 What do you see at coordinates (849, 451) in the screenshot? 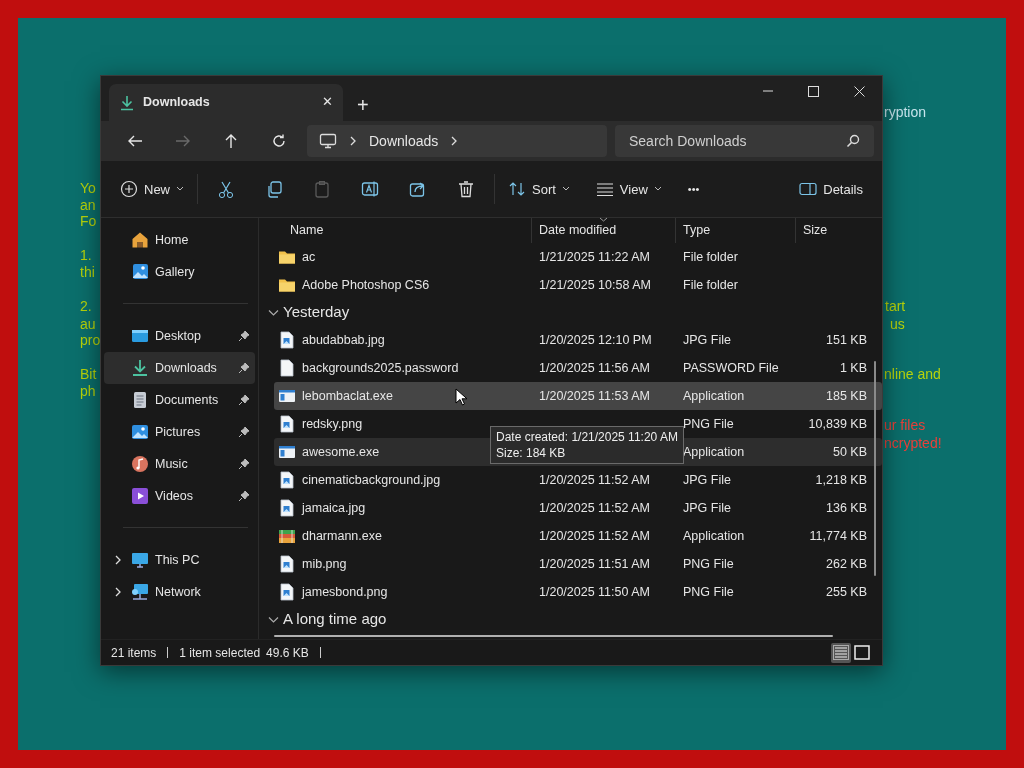
I see `size-cell: 50 KB` at bounding box center [849, 451].